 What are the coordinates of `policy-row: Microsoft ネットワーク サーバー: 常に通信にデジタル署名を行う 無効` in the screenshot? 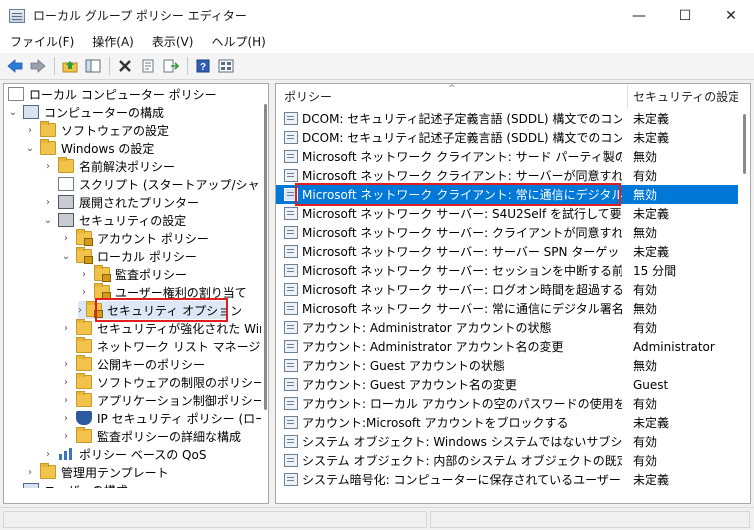 It's located at (507, 308).